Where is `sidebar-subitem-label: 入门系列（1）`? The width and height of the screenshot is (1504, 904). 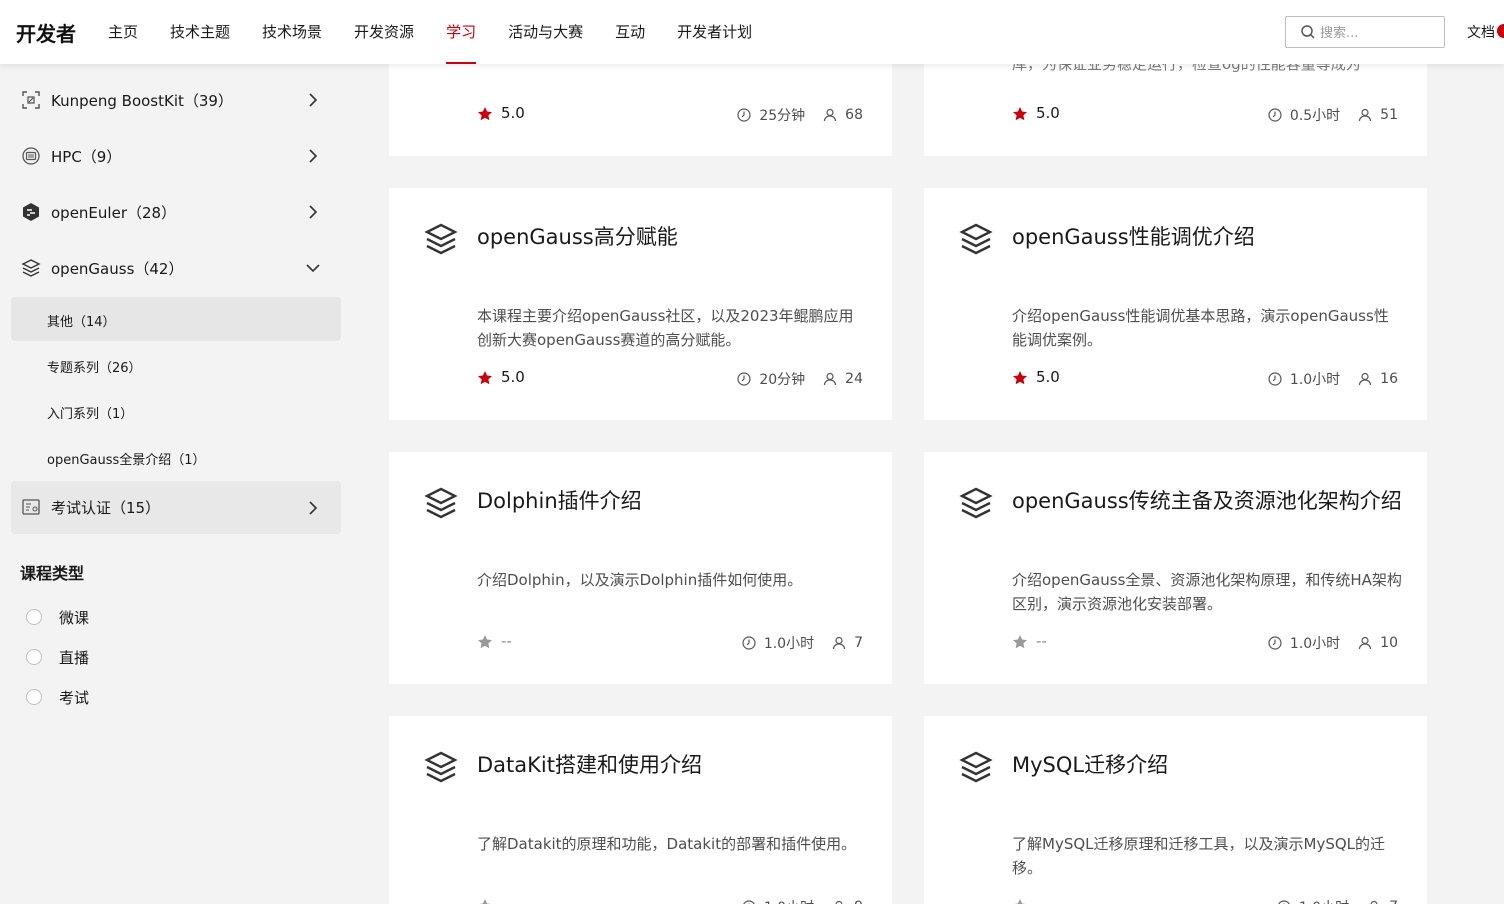
sidebar-subitem-label: 入门系列（1） is located at coordinates (90, 414).